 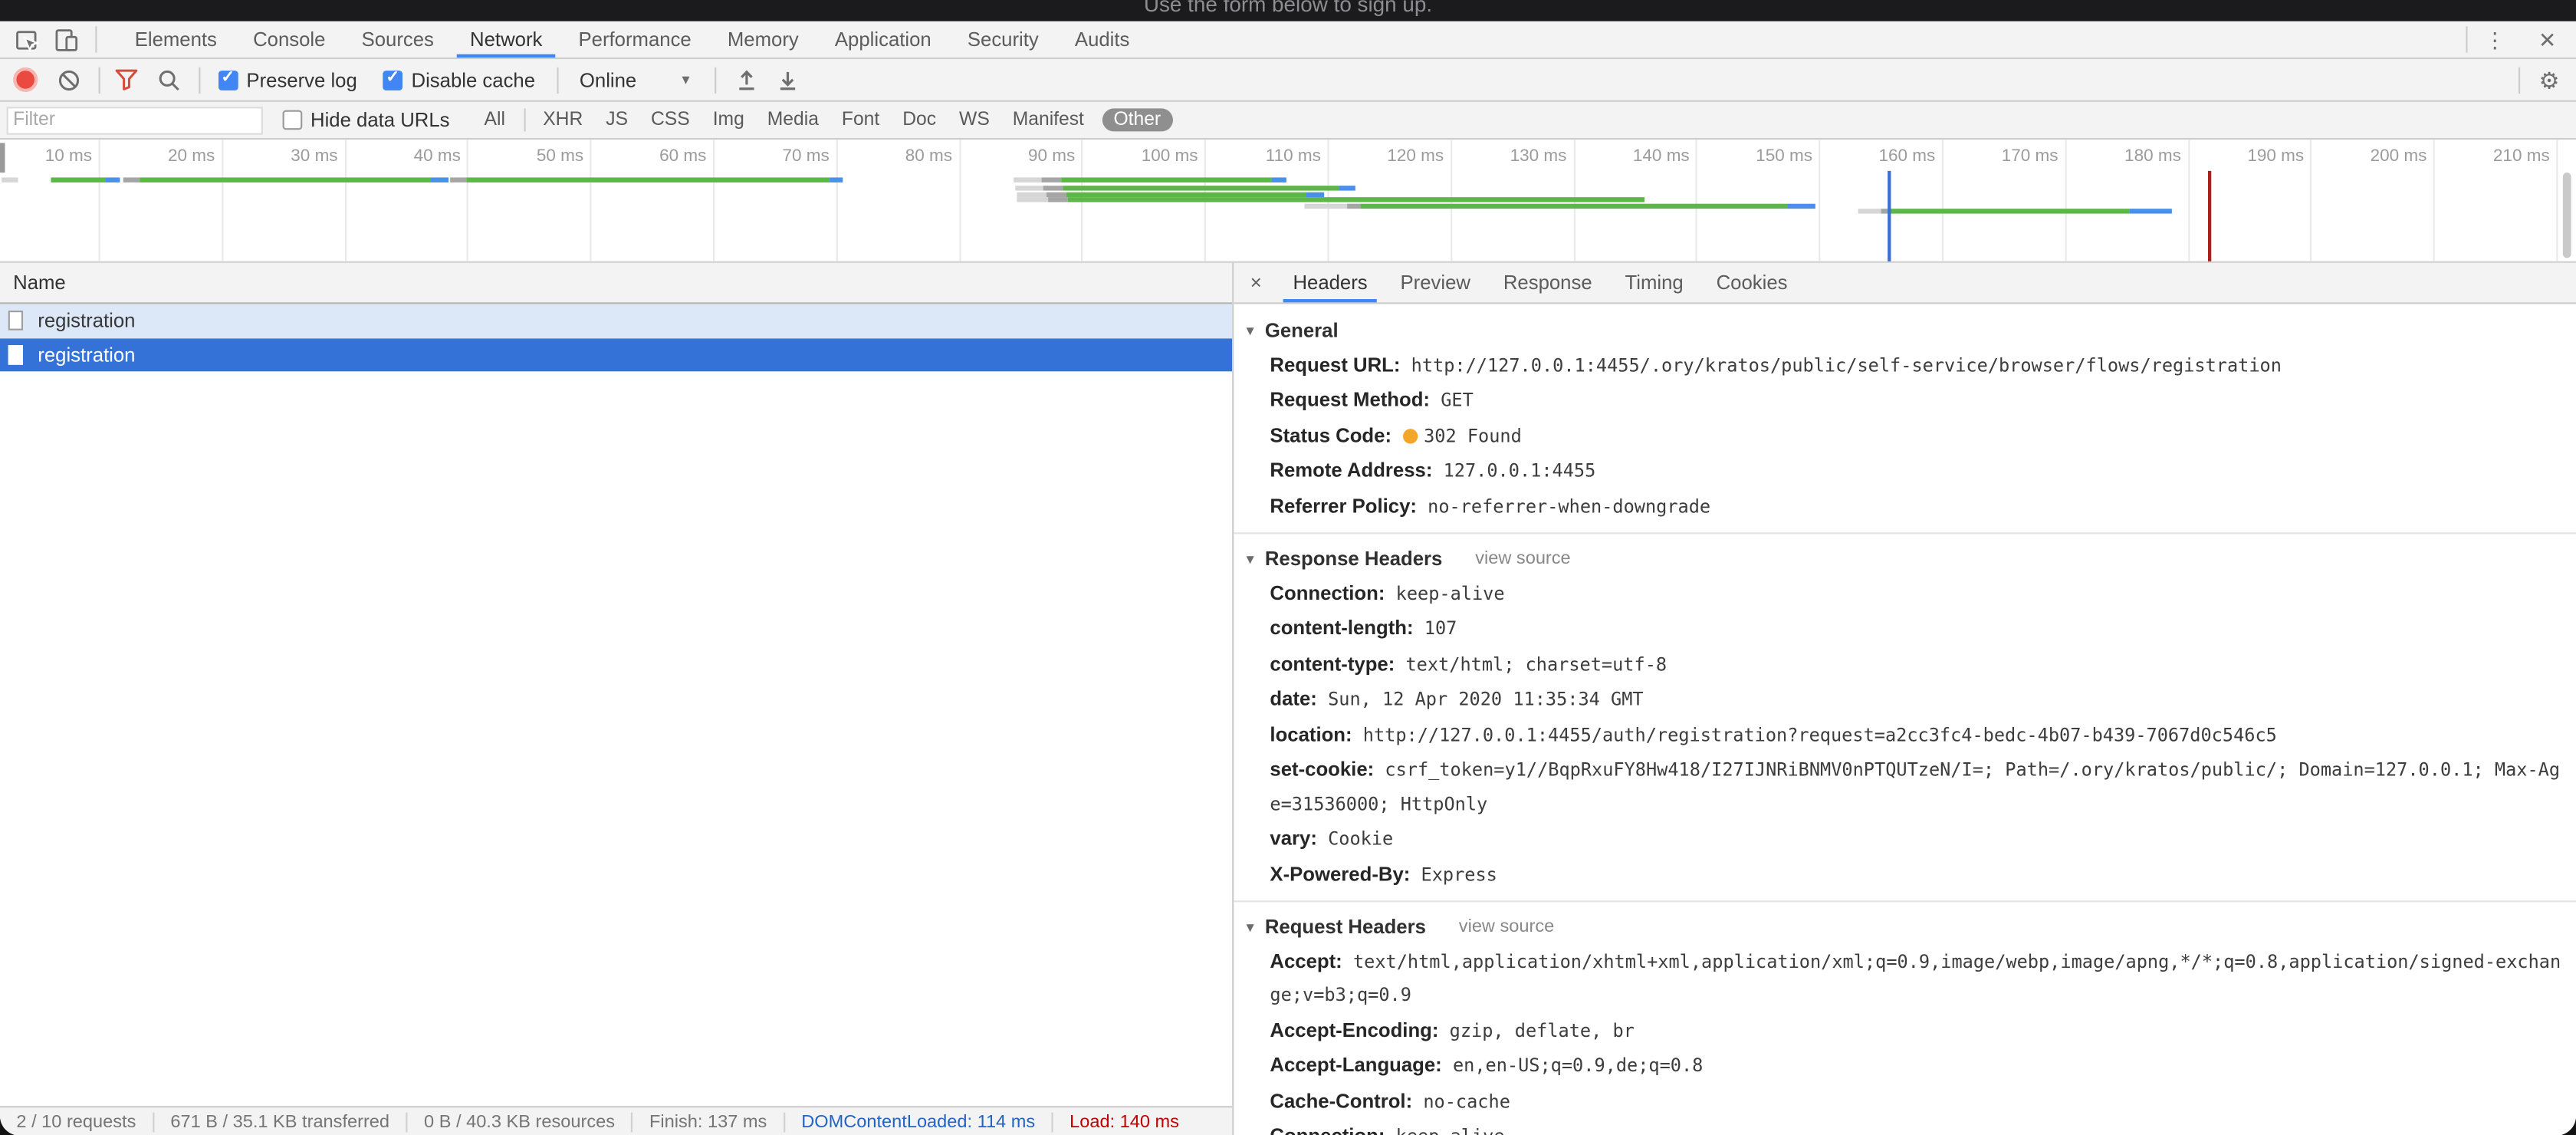 I want to click on document-icon, so click(x=16, y=321).